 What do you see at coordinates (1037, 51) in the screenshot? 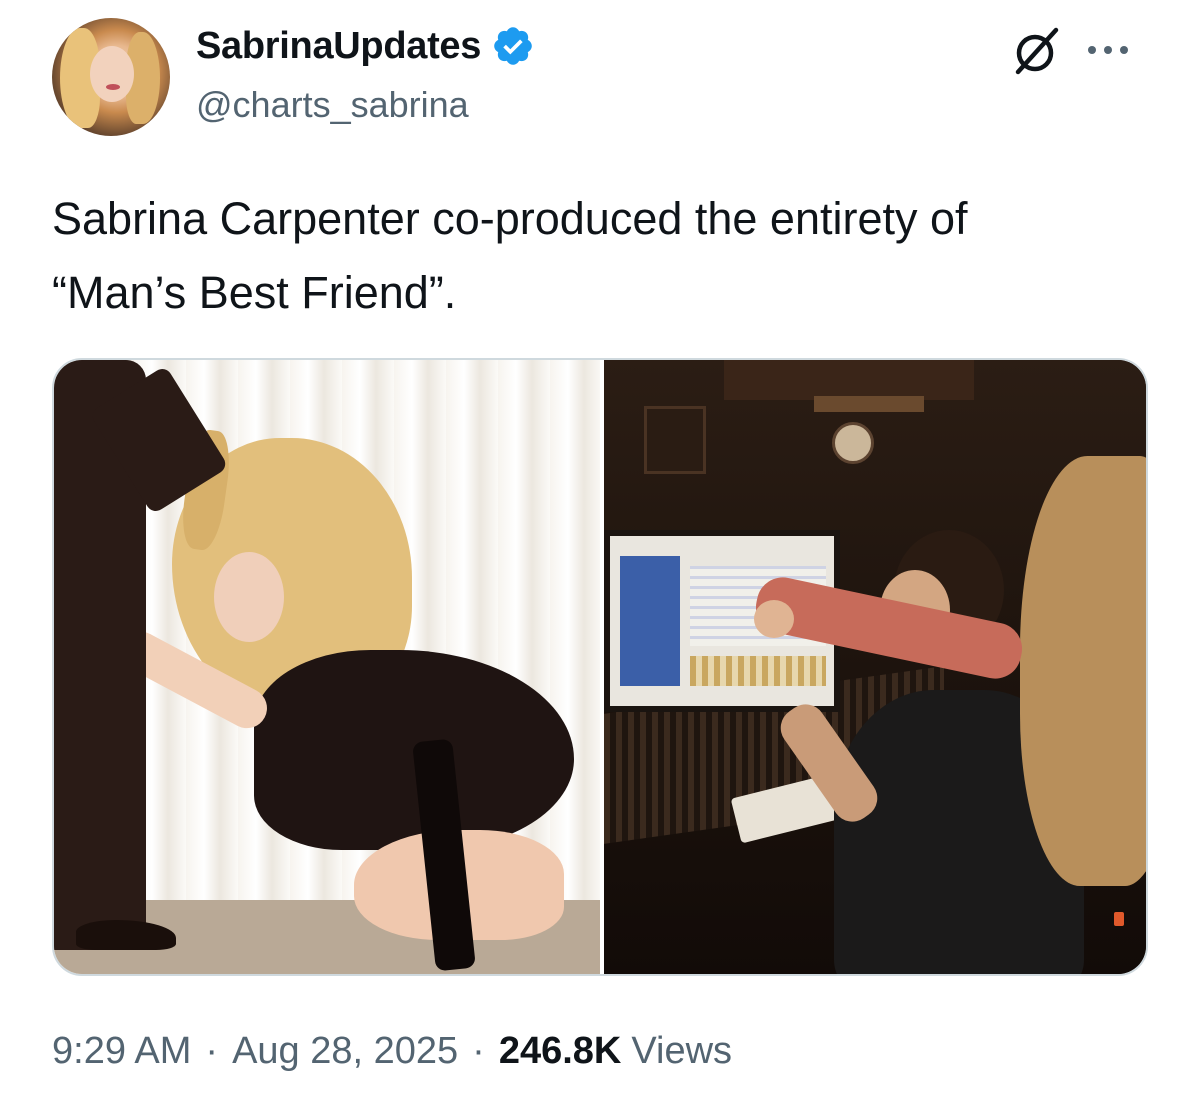
I see `grok-icon` at bounding box center [1037, 51].